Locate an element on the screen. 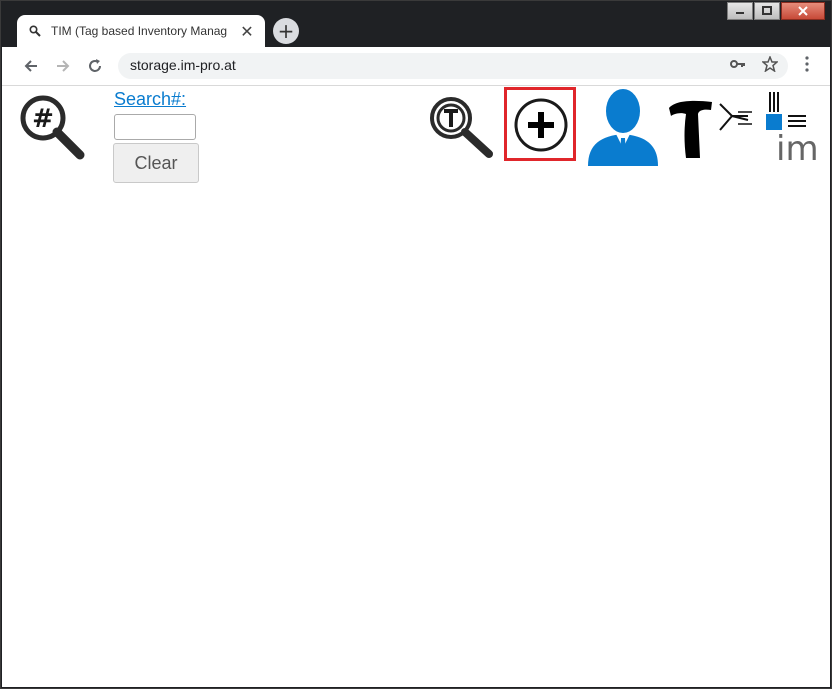  brand-text: im is located at coordinates (797, 145).